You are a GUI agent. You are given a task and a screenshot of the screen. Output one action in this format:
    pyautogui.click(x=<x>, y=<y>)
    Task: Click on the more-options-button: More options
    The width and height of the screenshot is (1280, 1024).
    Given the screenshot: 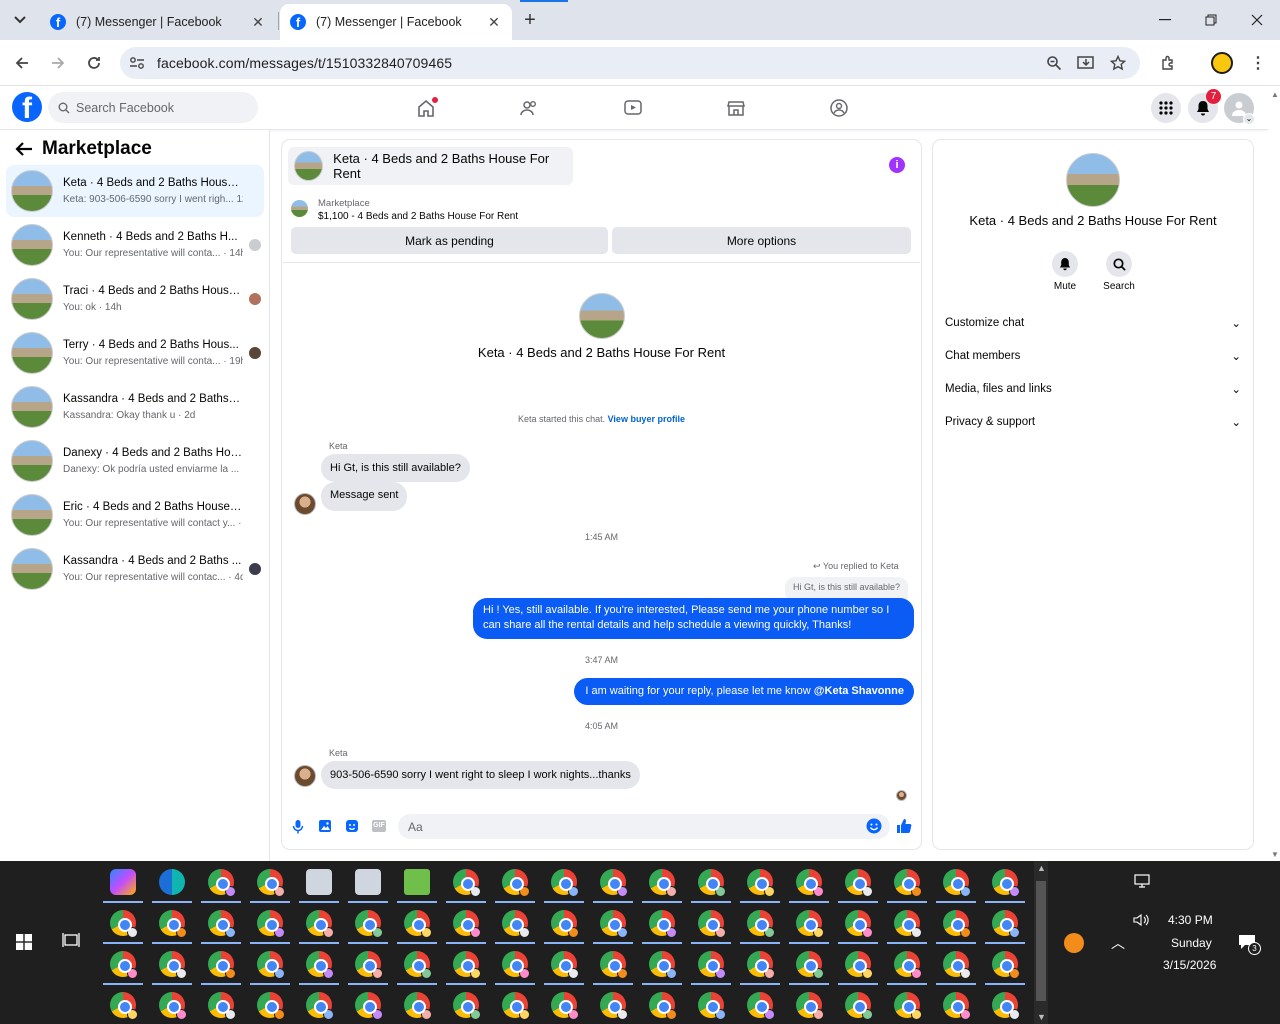 What is the action you would take?
    pyautogui.click(x=761, y=240)
    